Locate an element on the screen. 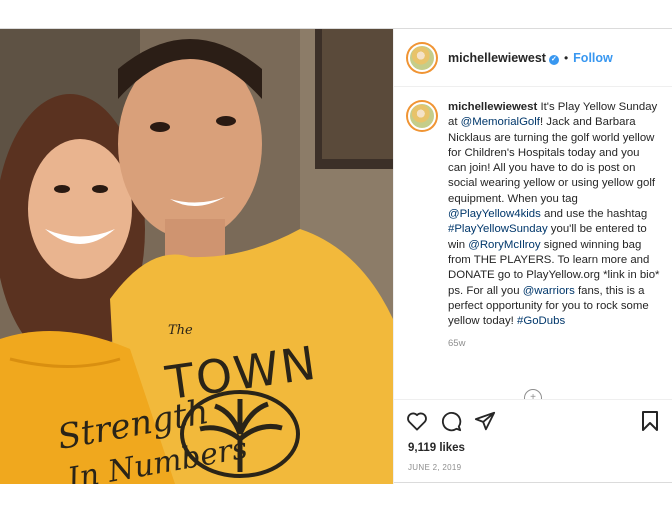 This screenshot has width=672, height=510. action-icons is located at coordinates (455, 421).